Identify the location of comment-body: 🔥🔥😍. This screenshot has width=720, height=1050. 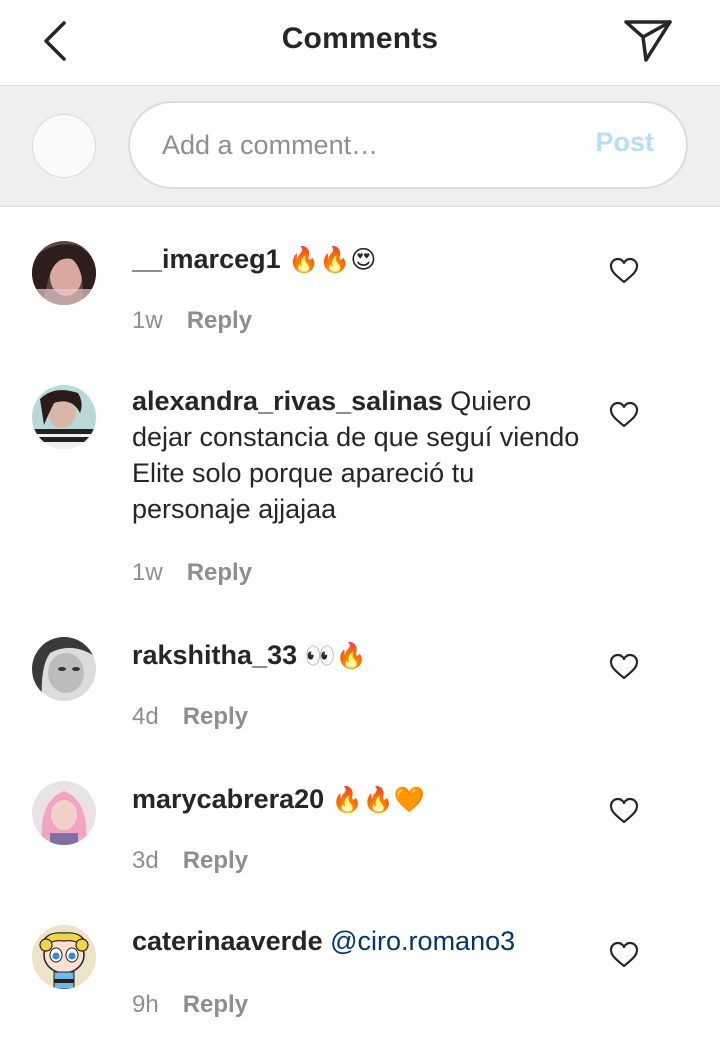
(332, 259).